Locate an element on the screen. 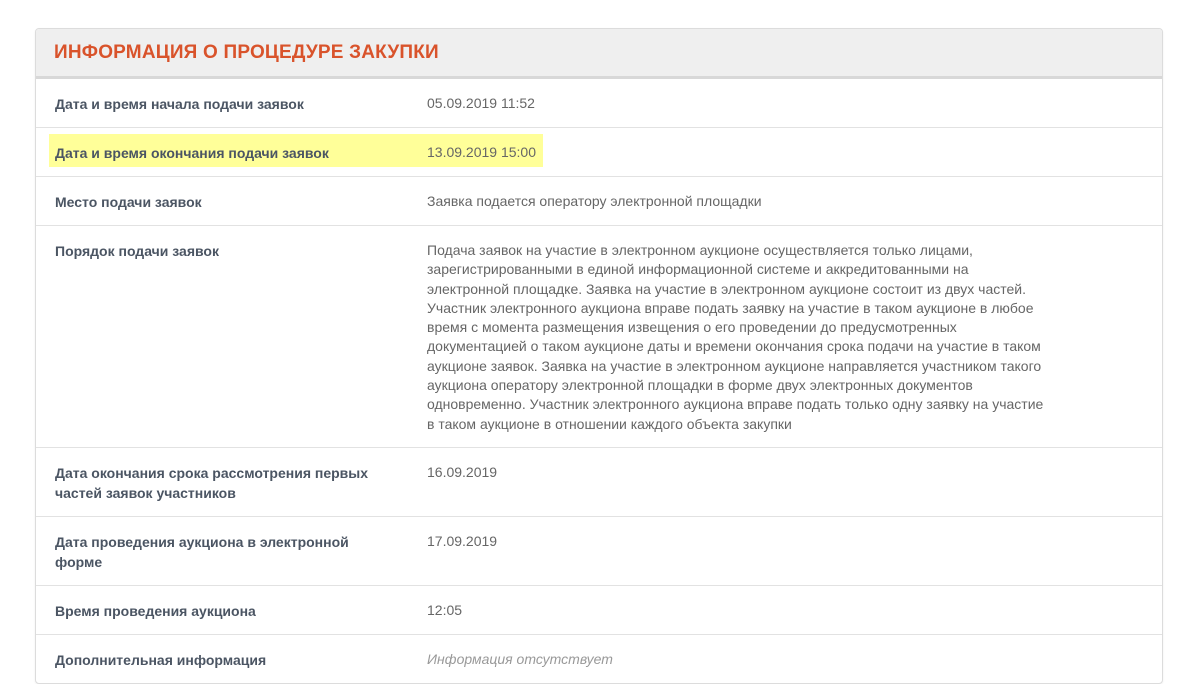 The height and width of the screenshot is (684, 1200). row-value: 13.09.2019 15:00 is located at coordinates (481, 152).